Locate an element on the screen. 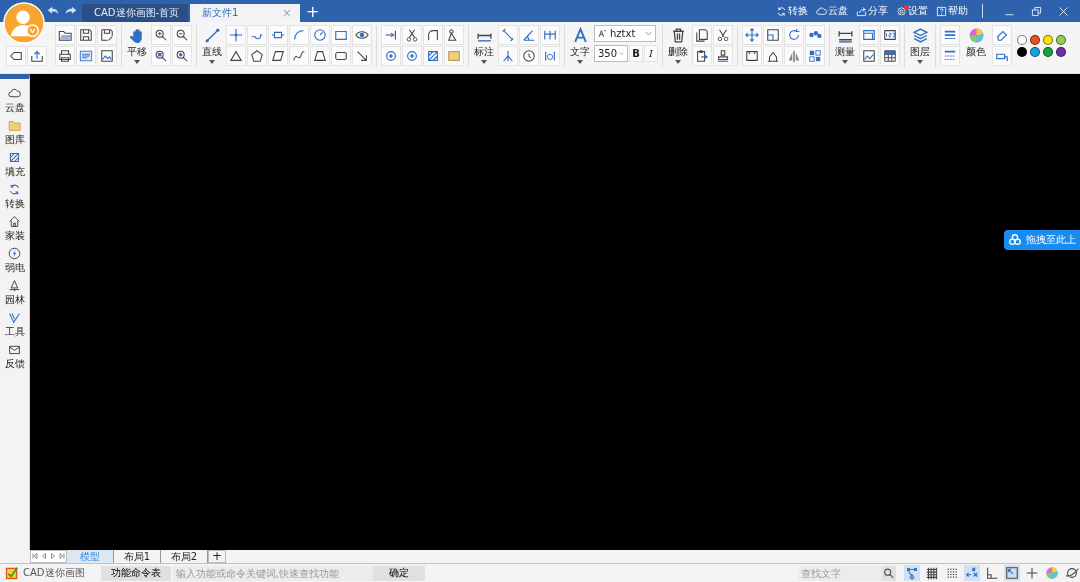 This screenshot has width=1080, height=582. title-link: 分享 is located at coordinates (872, 11).